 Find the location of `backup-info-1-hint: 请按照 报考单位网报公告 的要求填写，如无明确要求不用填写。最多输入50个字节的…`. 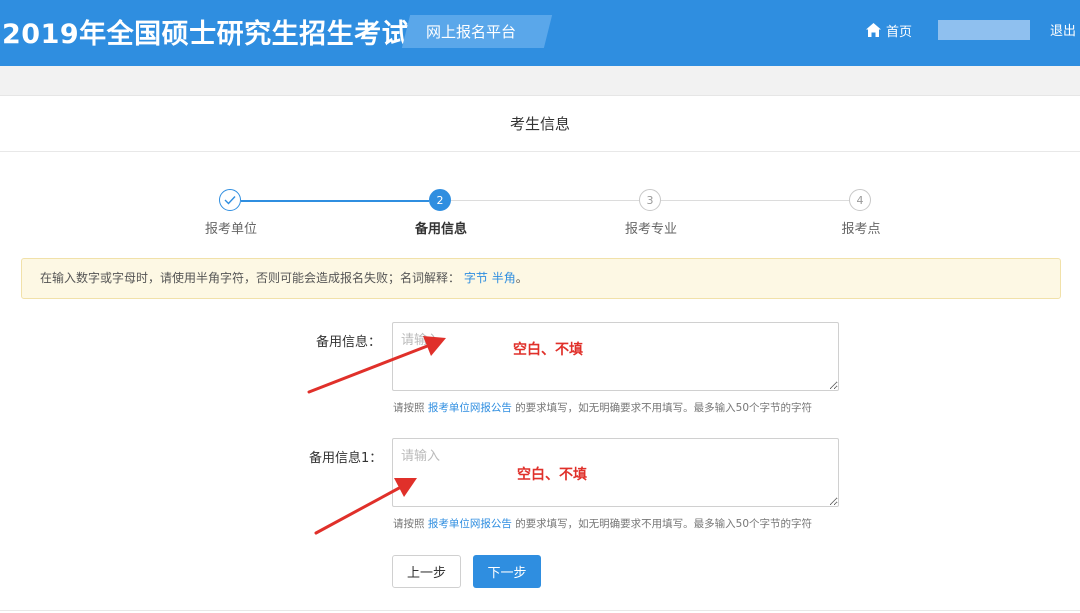

backup-info-1-hint: 请按照 报考单位网报公告 的要求填写，如无明确要求不用填写。最多输入50个字节的… is located at coordinates (602, 523).